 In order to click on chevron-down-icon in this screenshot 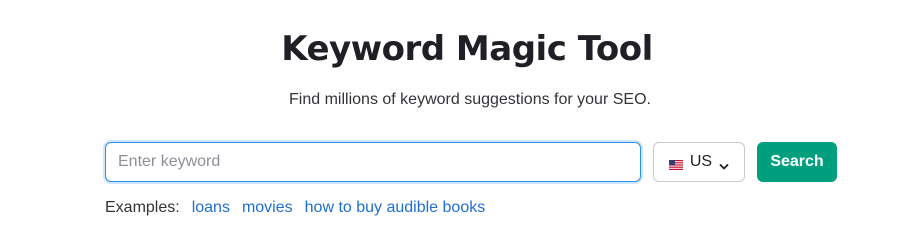, I will do `click(724, 164)`.